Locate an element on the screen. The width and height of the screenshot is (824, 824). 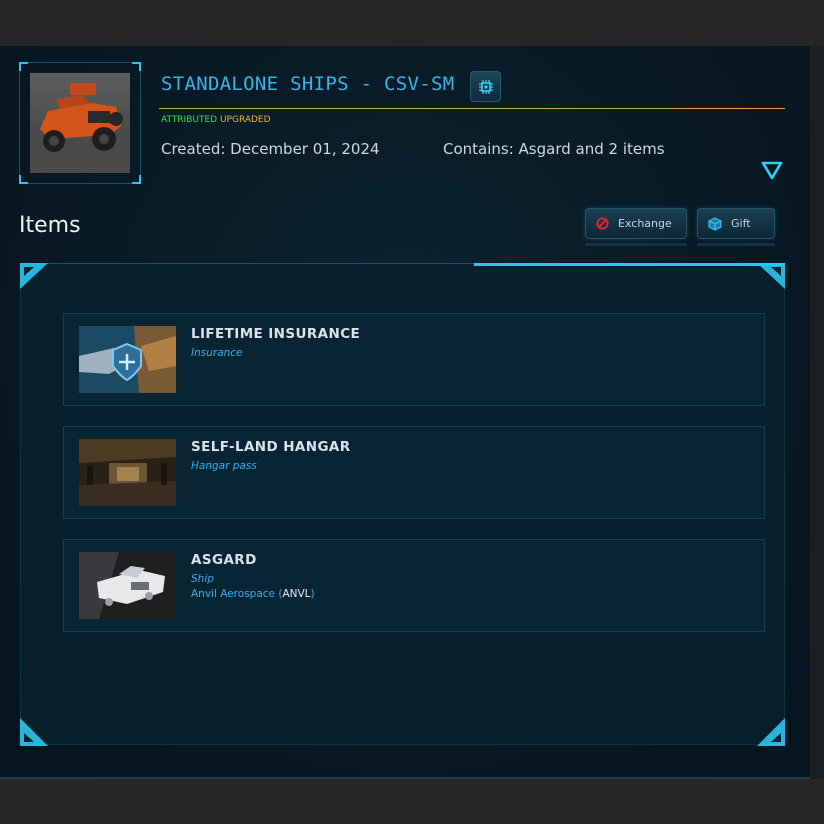
created-date: Created: December 01, 2024 is located at coordinates (270, 149).